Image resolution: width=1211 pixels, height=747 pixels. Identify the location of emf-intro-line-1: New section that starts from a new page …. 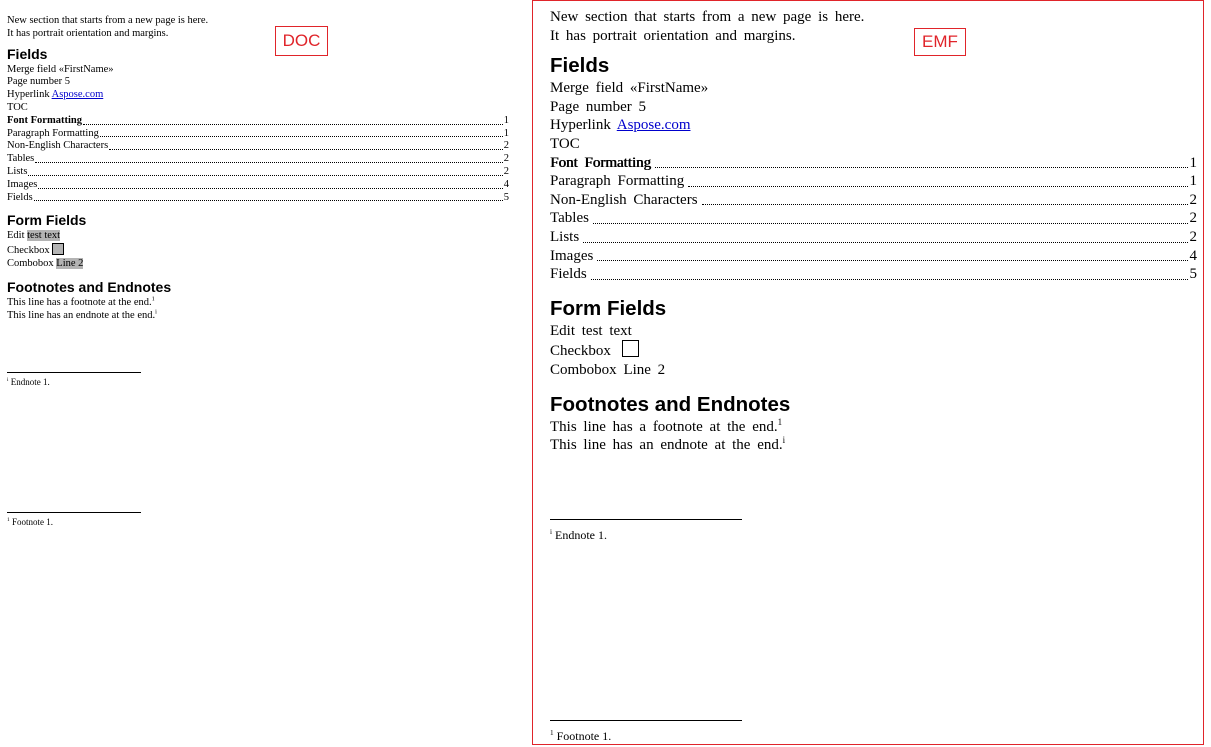
(707, 17).